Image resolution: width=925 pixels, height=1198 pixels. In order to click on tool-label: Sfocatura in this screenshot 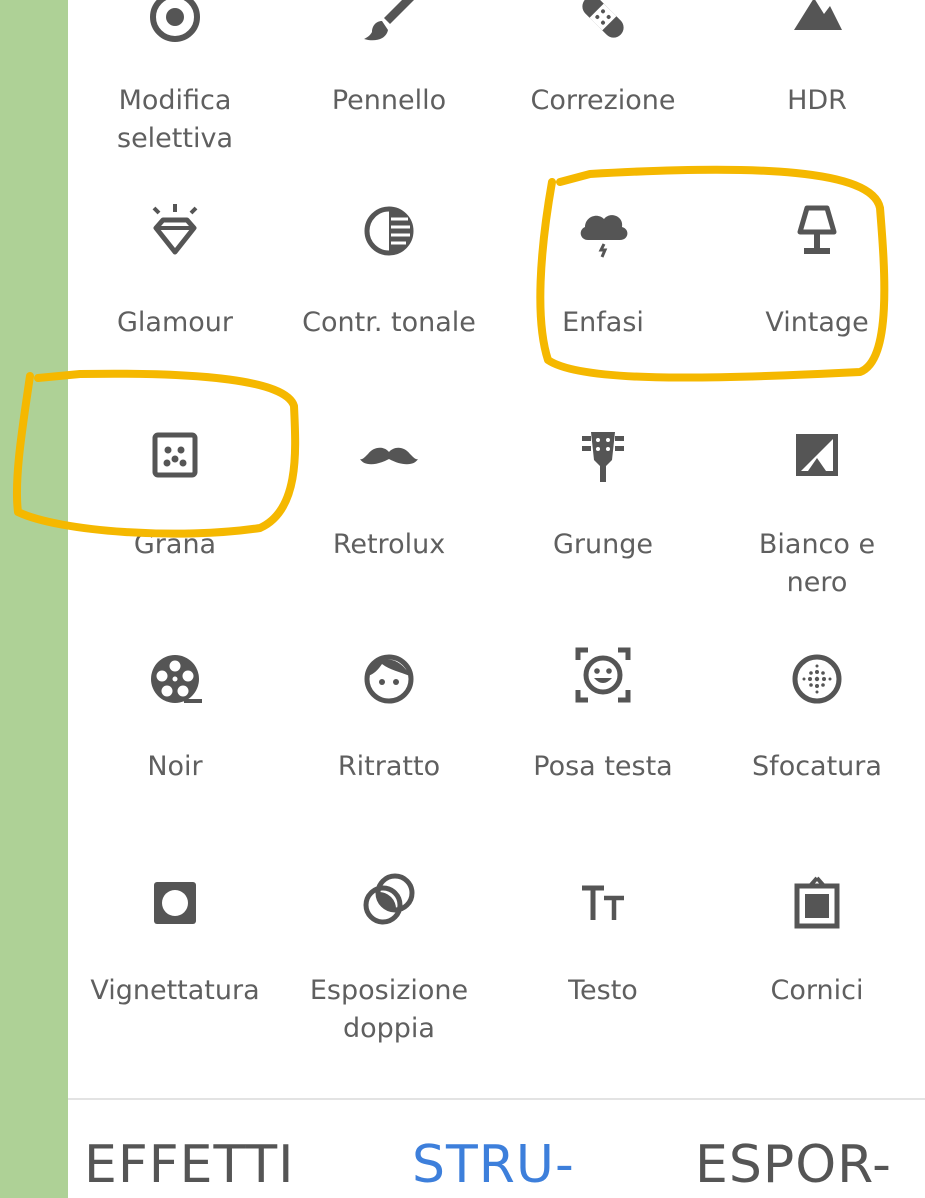, I will do `click(817, 766)`.